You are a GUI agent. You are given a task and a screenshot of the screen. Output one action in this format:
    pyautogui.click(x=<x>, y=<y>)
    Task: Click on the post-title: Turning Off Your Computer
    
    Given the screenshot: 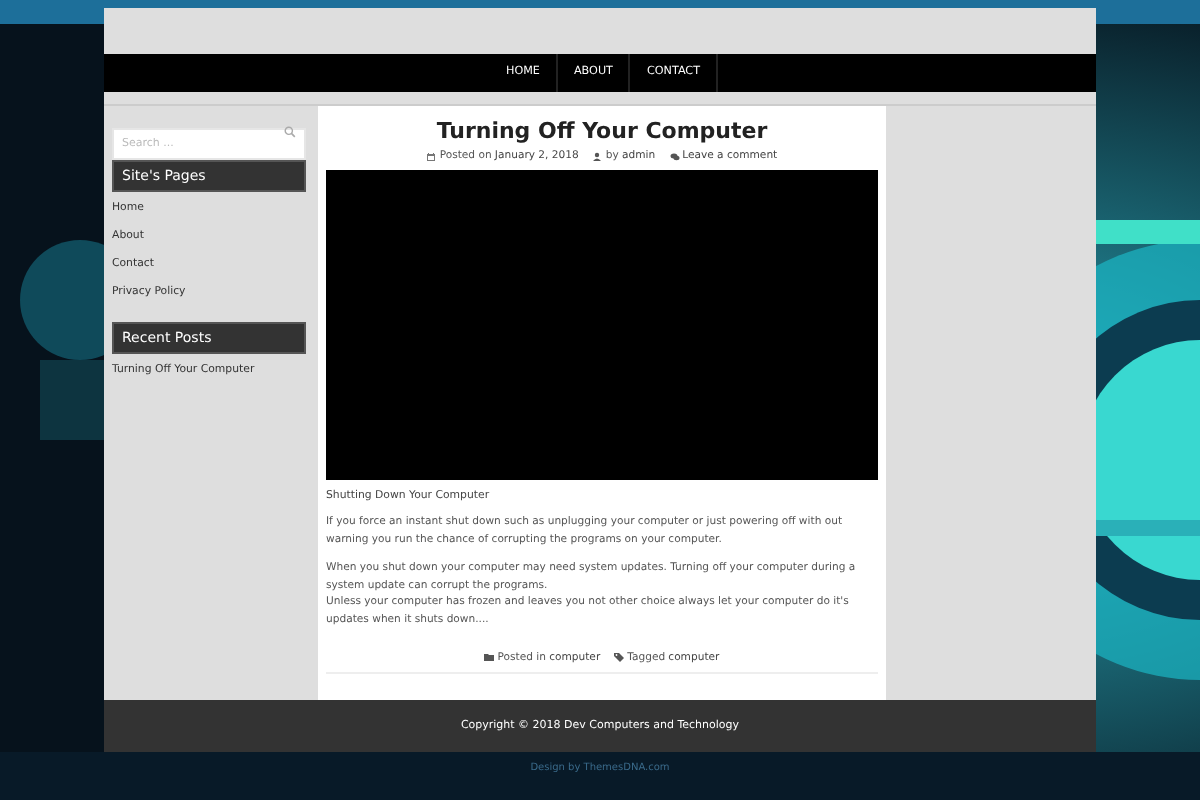 What is the action you would take?
    pyautogui.click(x=602, y=131)
    